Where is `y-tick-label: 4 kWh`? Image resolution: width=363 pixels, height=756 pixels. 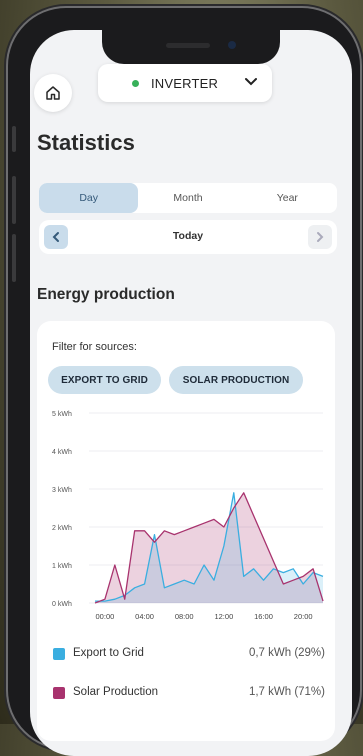
y-tick-label: 4 kWh is located at coordinates (62, 452).